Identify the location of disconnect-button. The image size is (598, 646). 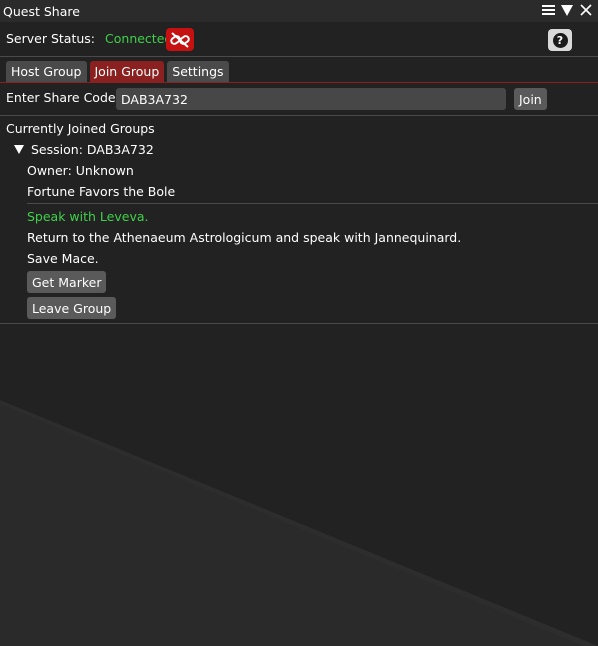
(180, 39).